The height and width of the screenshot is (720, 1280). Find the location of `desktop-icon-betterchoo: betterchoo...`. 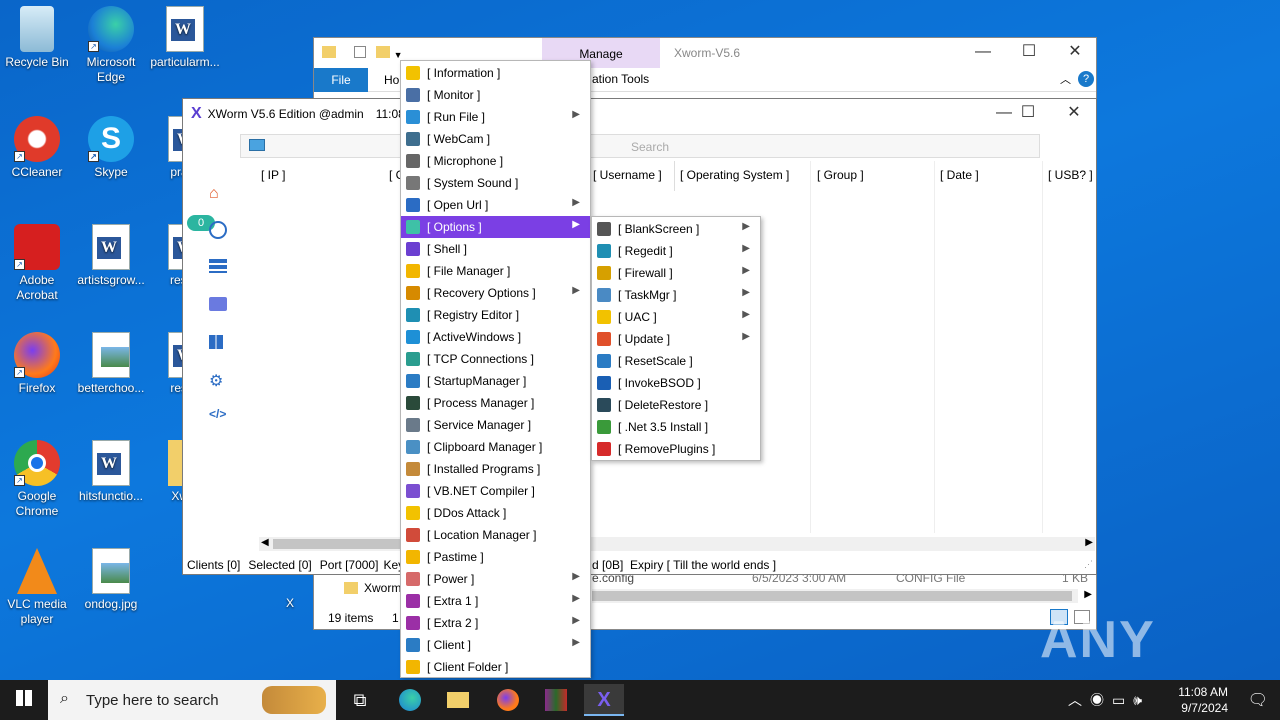

desktop-icon-betterchoo: betterchoo... is located at coordinates (111, 364).